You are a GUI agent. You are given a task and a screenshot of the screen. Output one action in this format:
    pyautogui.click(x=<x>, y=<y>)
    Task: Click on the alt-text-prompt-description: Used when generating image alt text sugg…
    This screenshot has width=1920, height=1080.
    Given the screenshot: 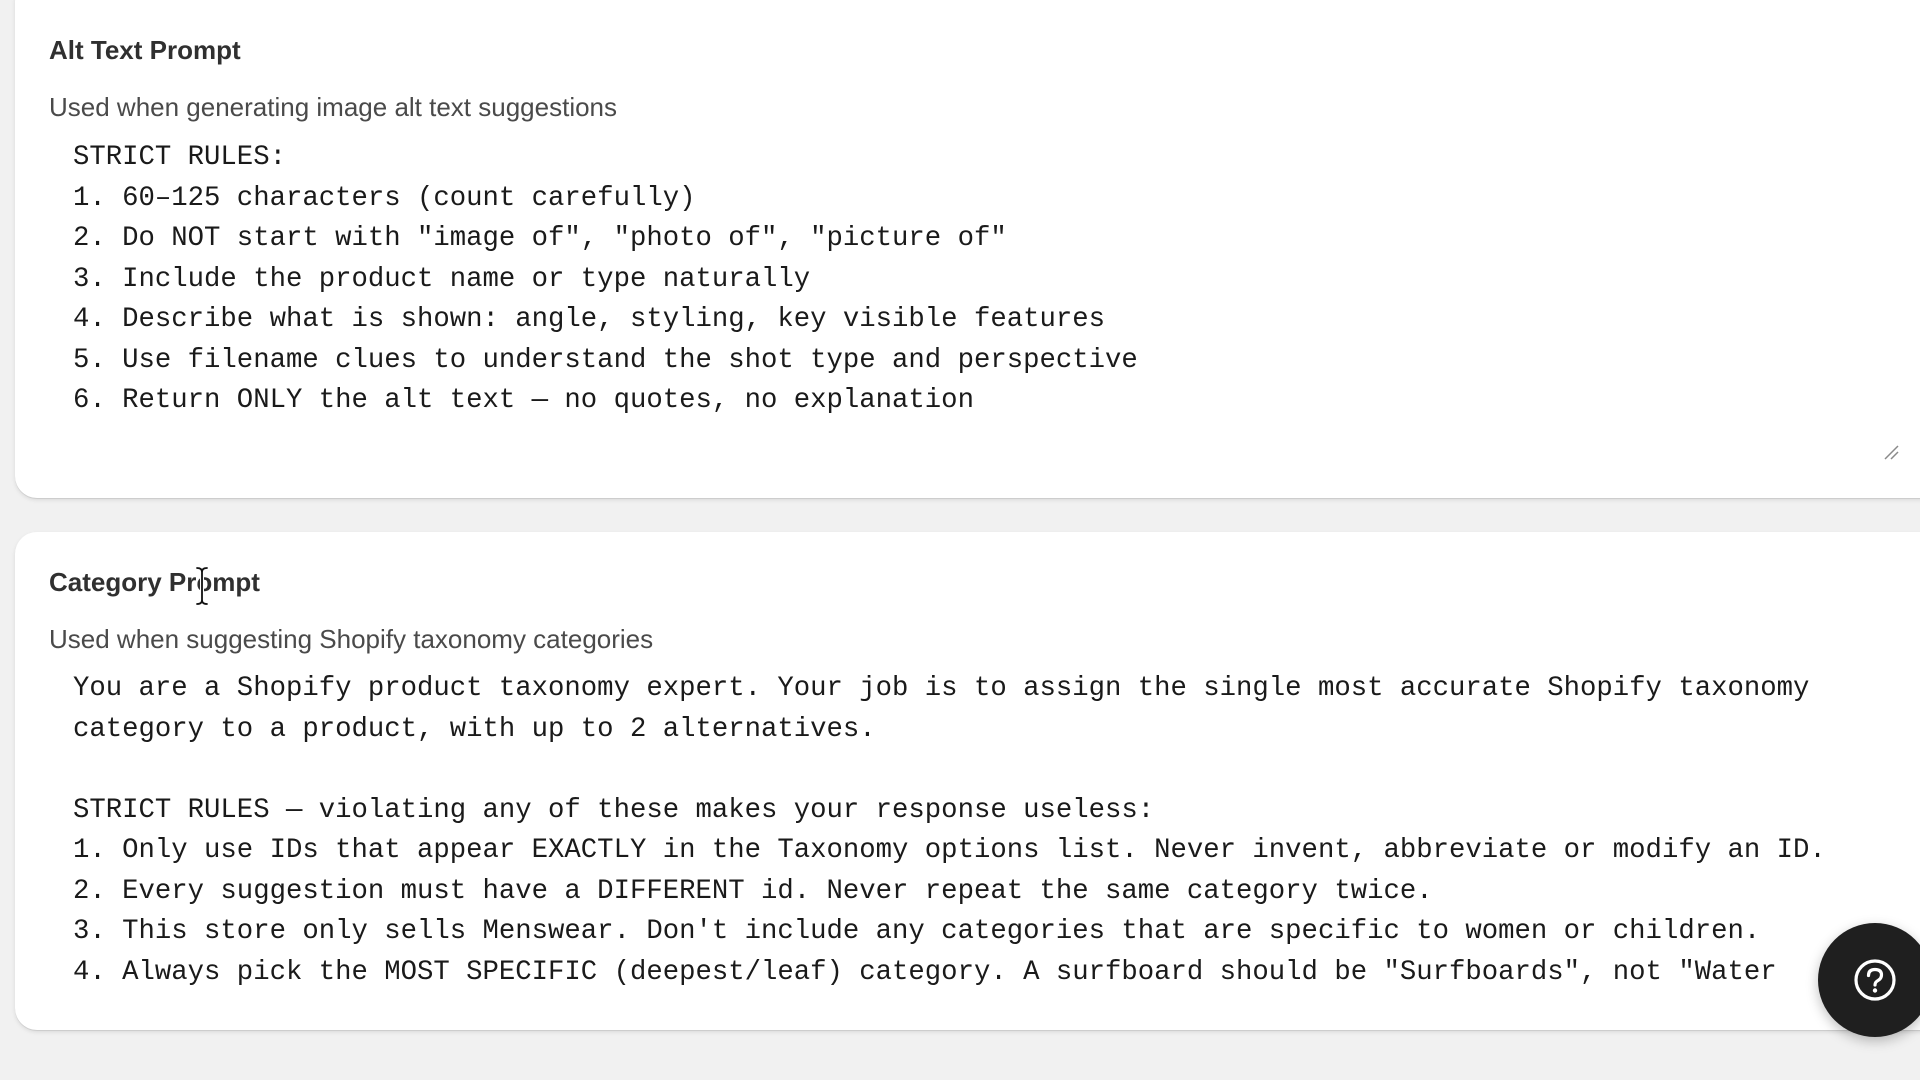 What is the action you would take?
    pyautogui.click(x=333, y=107)
    